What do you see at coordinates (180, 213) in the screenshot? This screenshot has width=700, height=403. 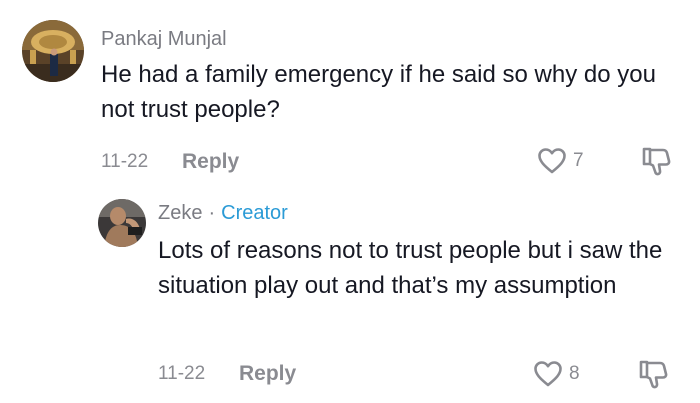 I see `reply-username: Zeke` at bounding box center [180, 213].